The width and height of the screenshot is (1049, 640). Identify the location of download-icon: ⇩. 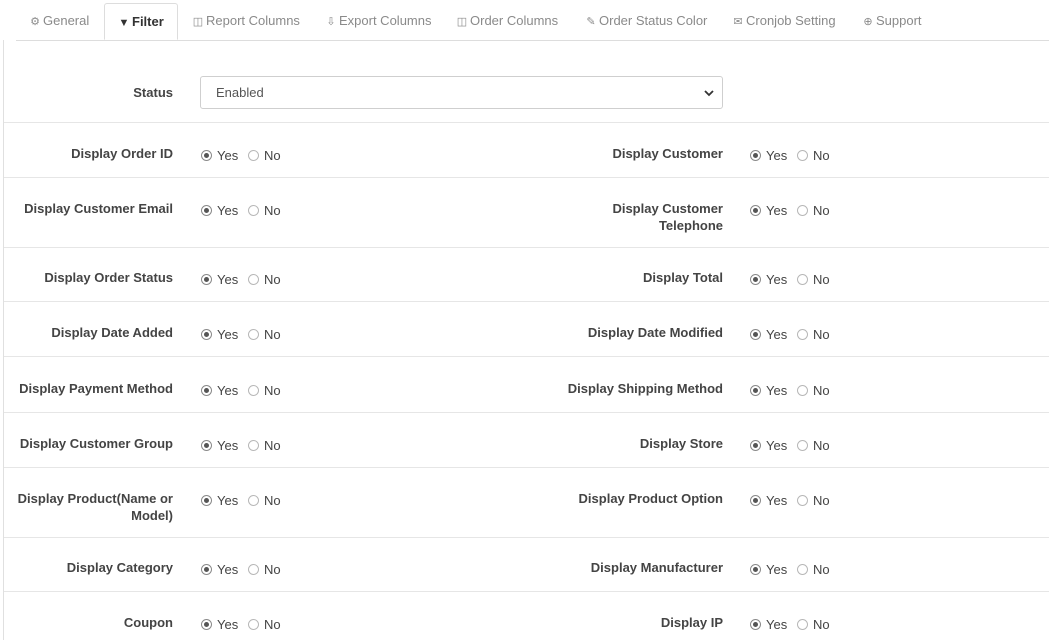
(331, 22).